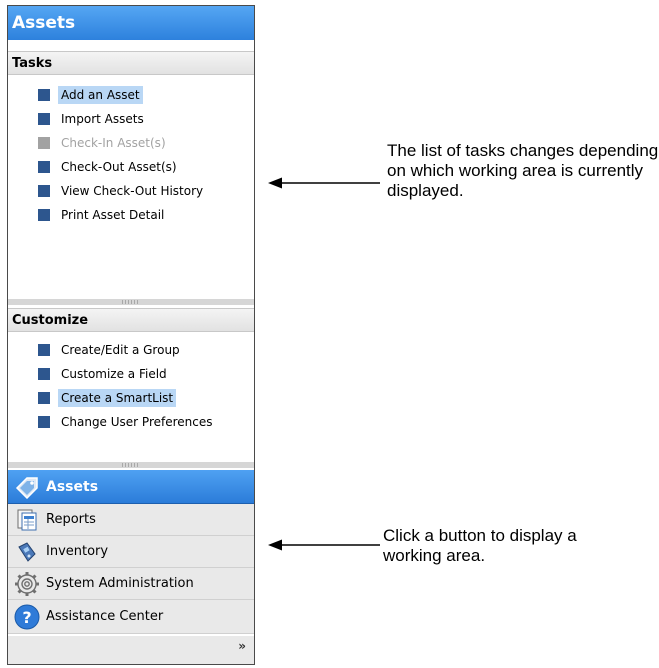 This screenshot has height=668, width=659. What do you see at coordinates (131, 487) in the screenshot?
I see `nav-button-assets: Assets` at bounding box center [131, 487].